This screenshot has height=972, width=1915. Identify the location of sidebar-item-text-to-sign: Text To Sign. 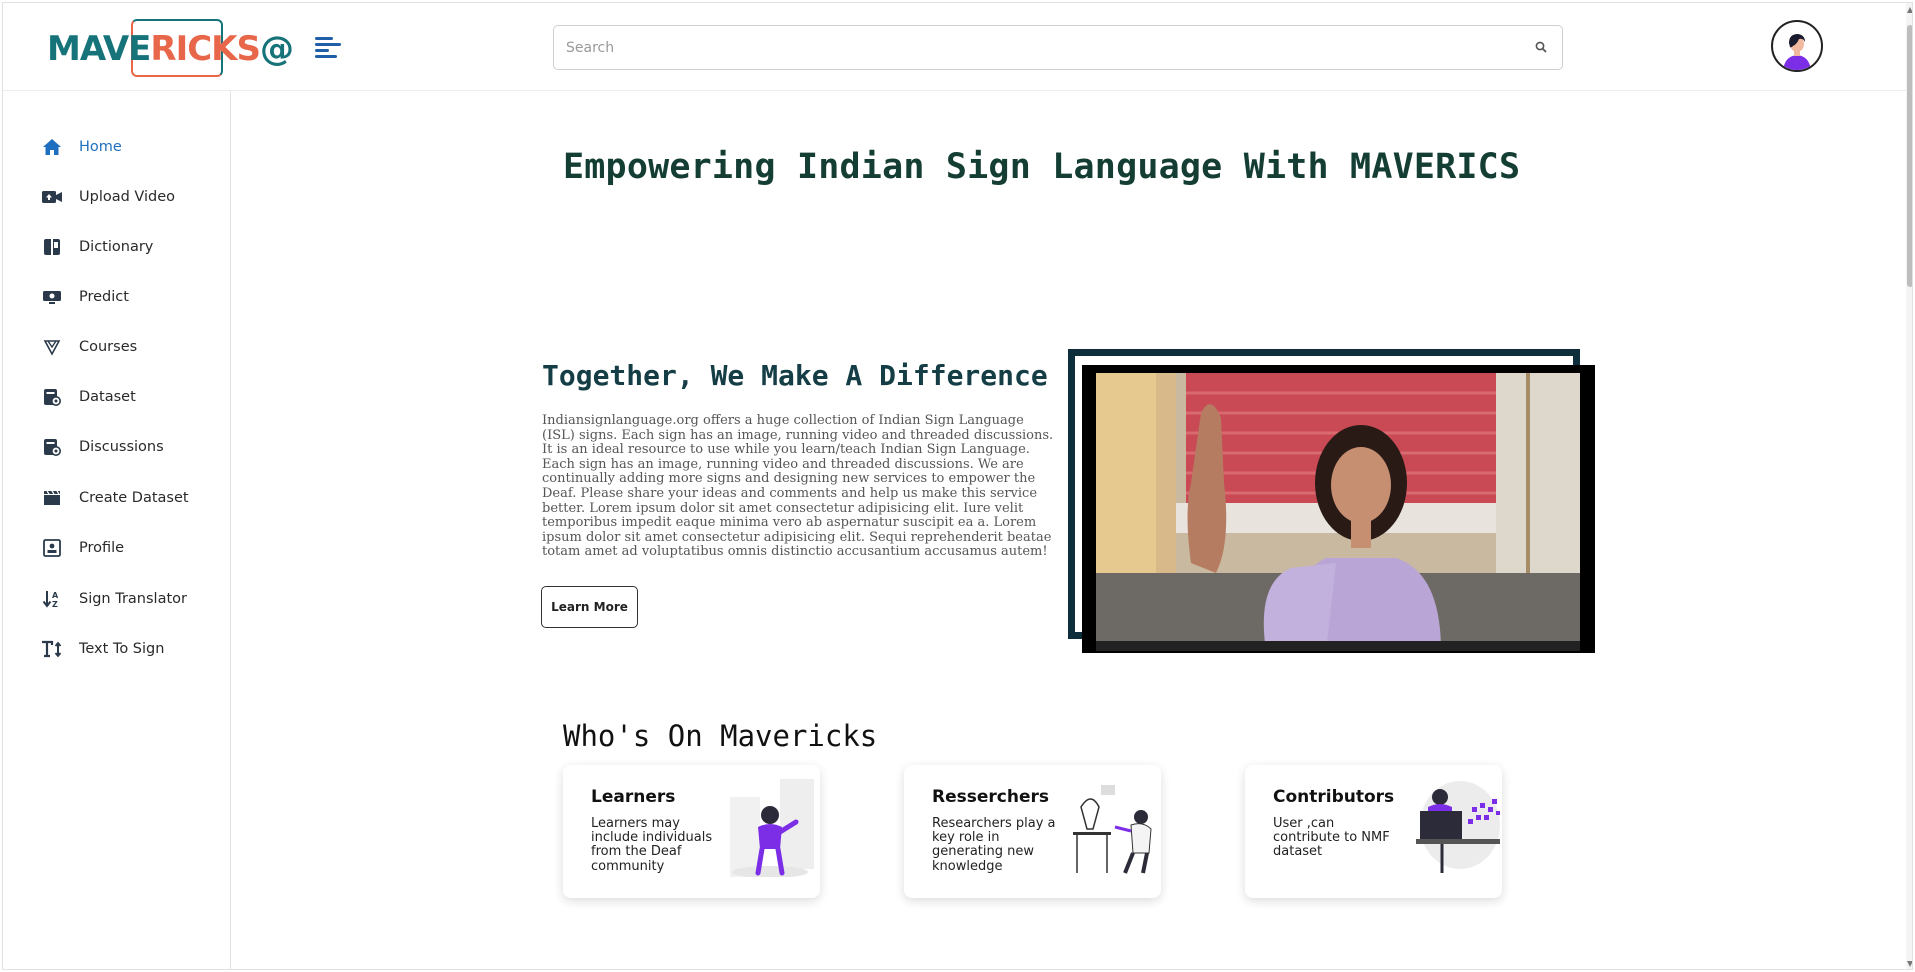
(131, 649).